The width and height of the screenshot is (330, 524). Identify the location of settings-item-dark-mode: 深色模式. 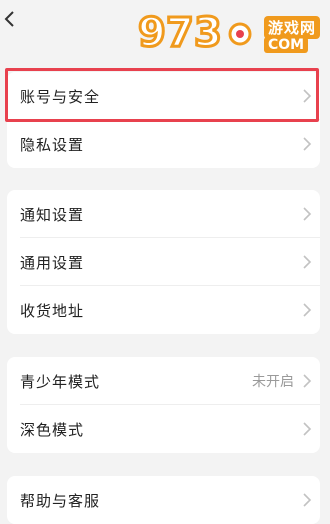
(163, 429).